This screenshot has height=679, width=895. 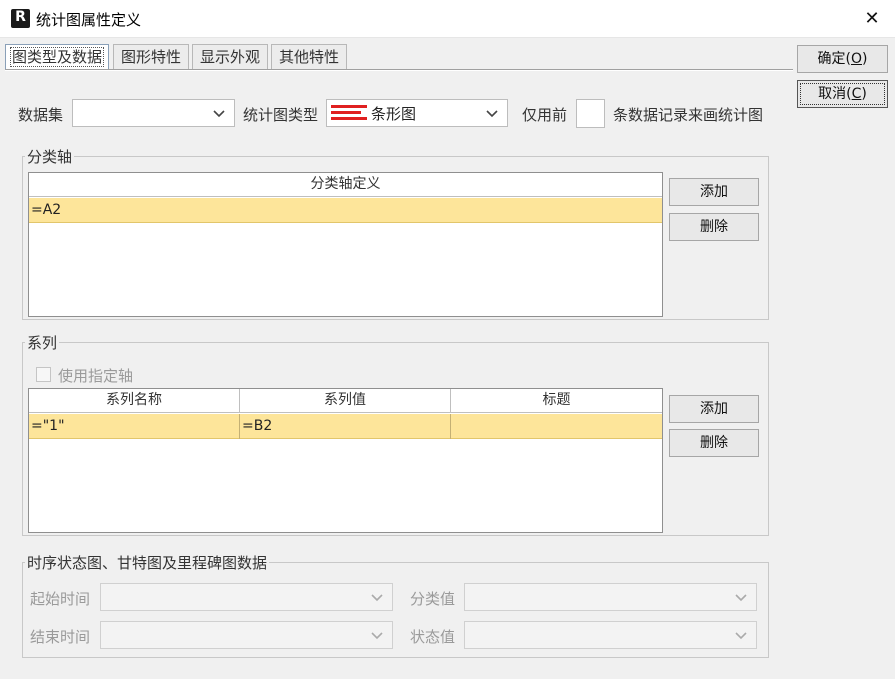 What do you see at coordinates (60, 599) in the screenshot?
I see `start-time-label: 起始时间` at bounding box center [60, 599].